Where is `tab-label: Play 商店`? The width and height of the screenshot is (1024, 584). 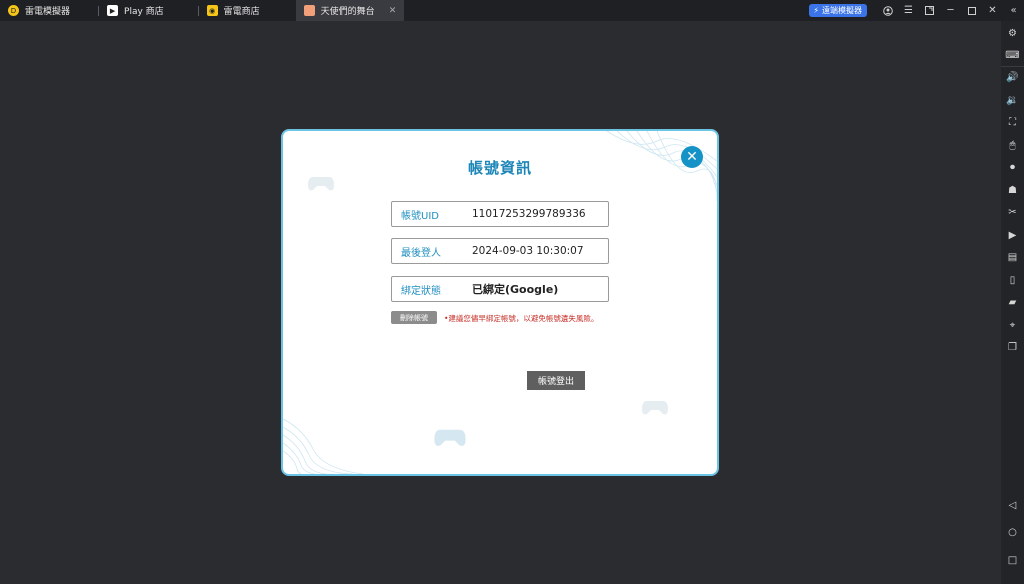 tab-label: Play 商店 is located at coordinates (144, 12).